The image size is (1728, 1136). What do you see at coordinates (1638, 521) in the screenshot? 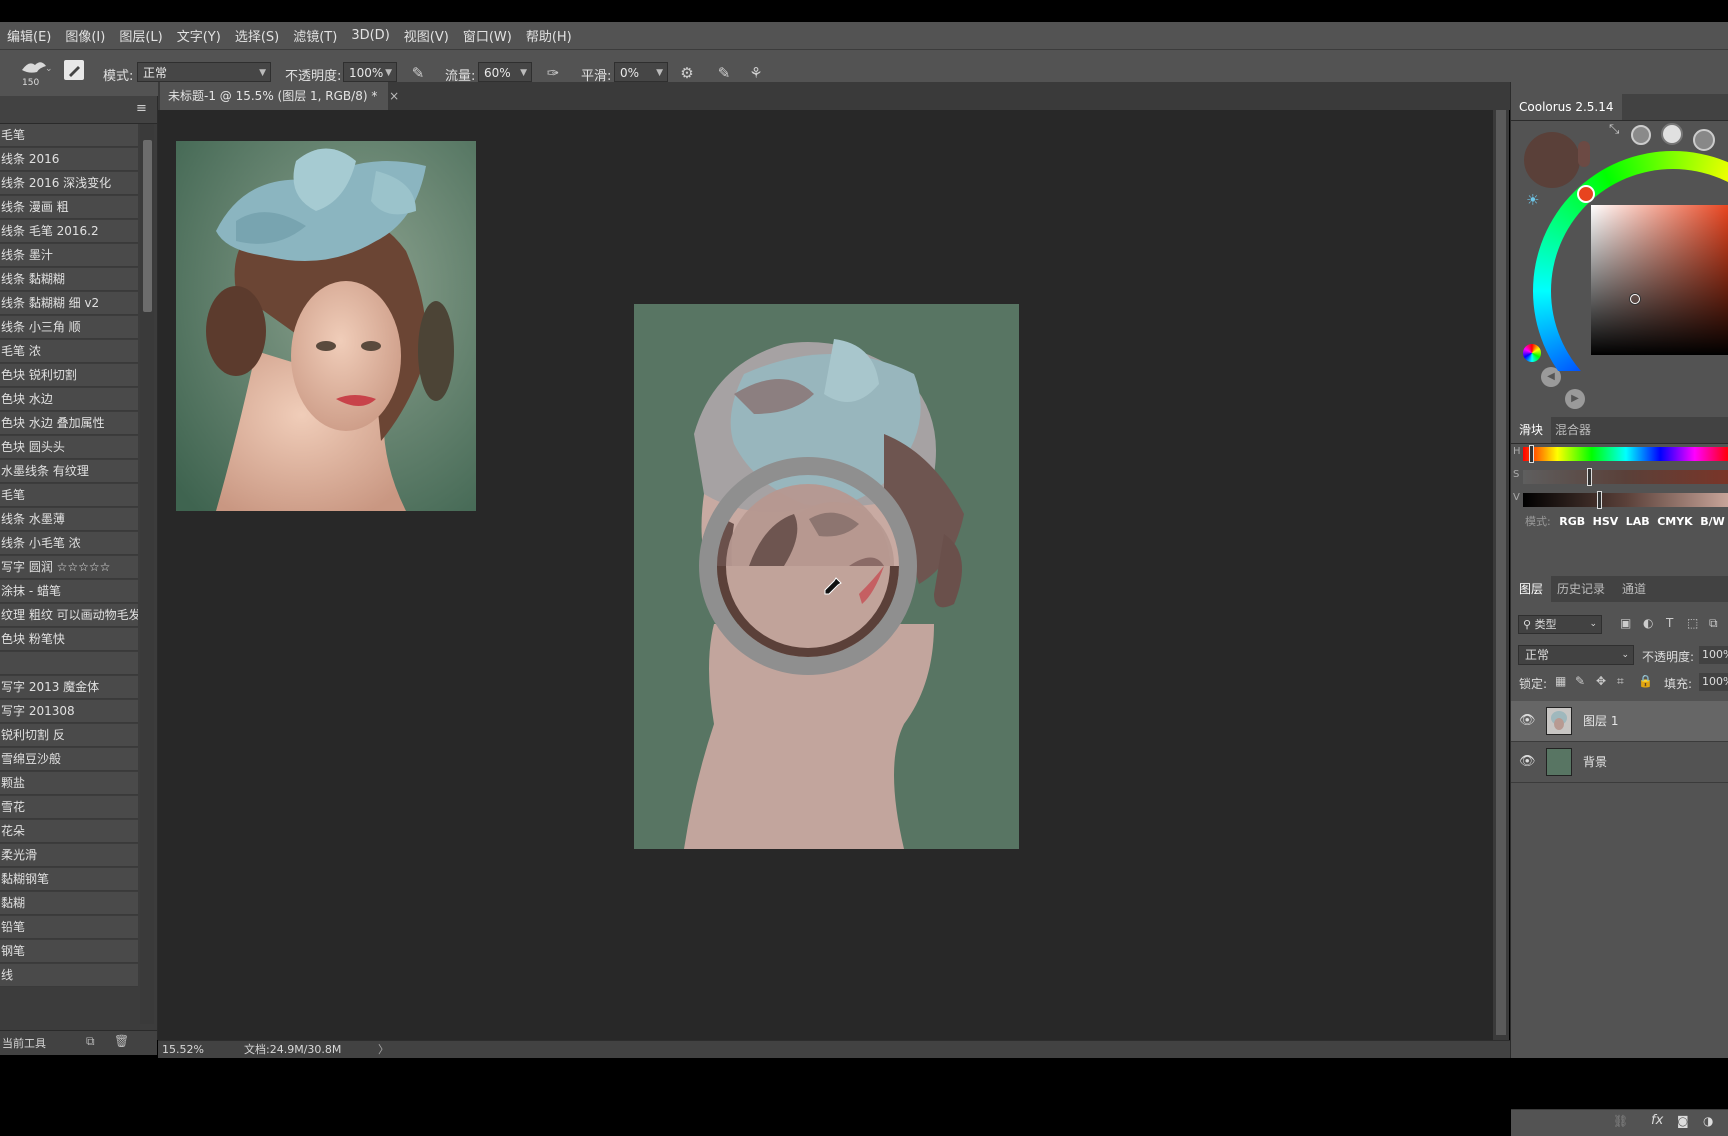
I see `mode-lab: LAB` at bounding box center [1638, 521].